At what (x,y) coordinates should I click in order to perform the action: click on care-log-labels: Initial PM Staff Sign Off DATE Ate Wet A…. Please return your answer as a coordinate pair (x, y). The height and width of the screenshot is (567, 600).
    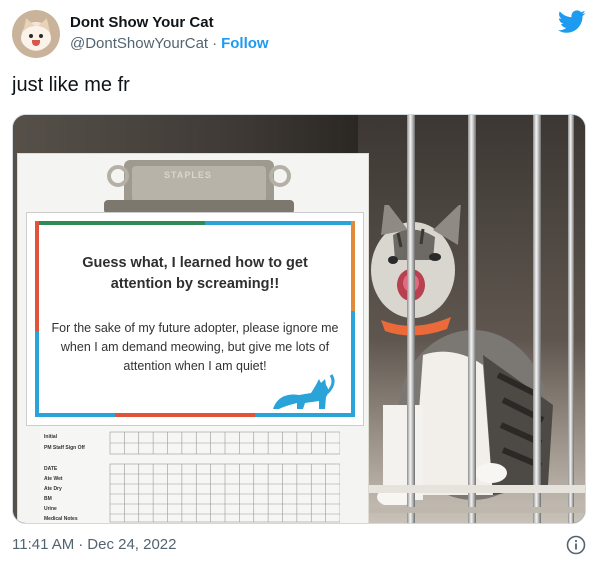
    Looking at the image, I should click on (75, 474).